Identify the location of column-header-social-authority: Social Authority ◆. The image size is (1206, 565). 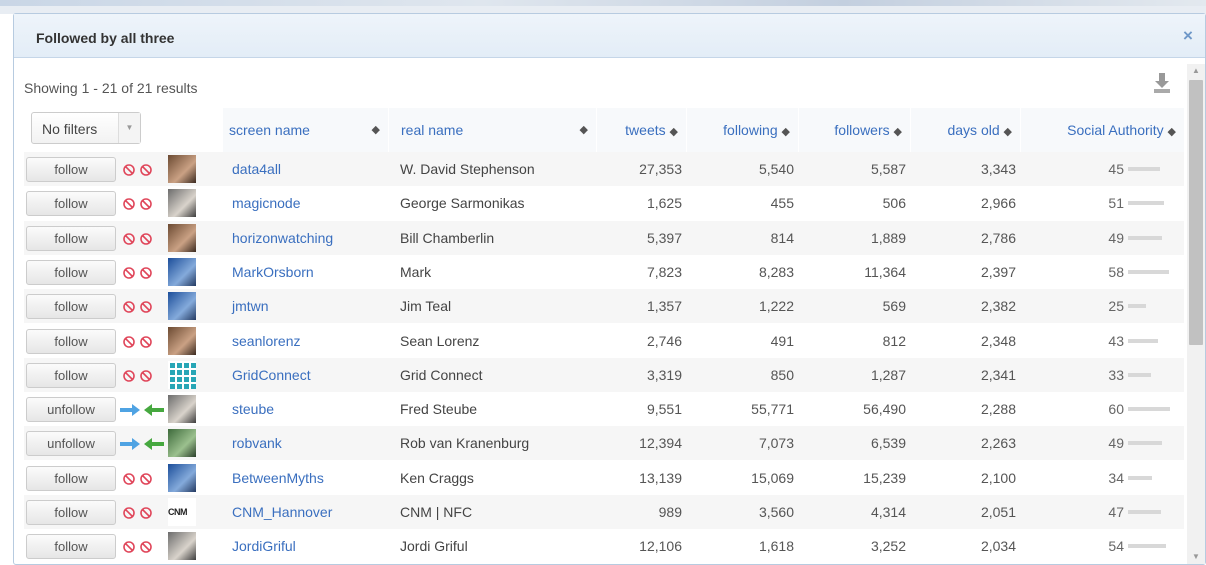
(1102, 130).